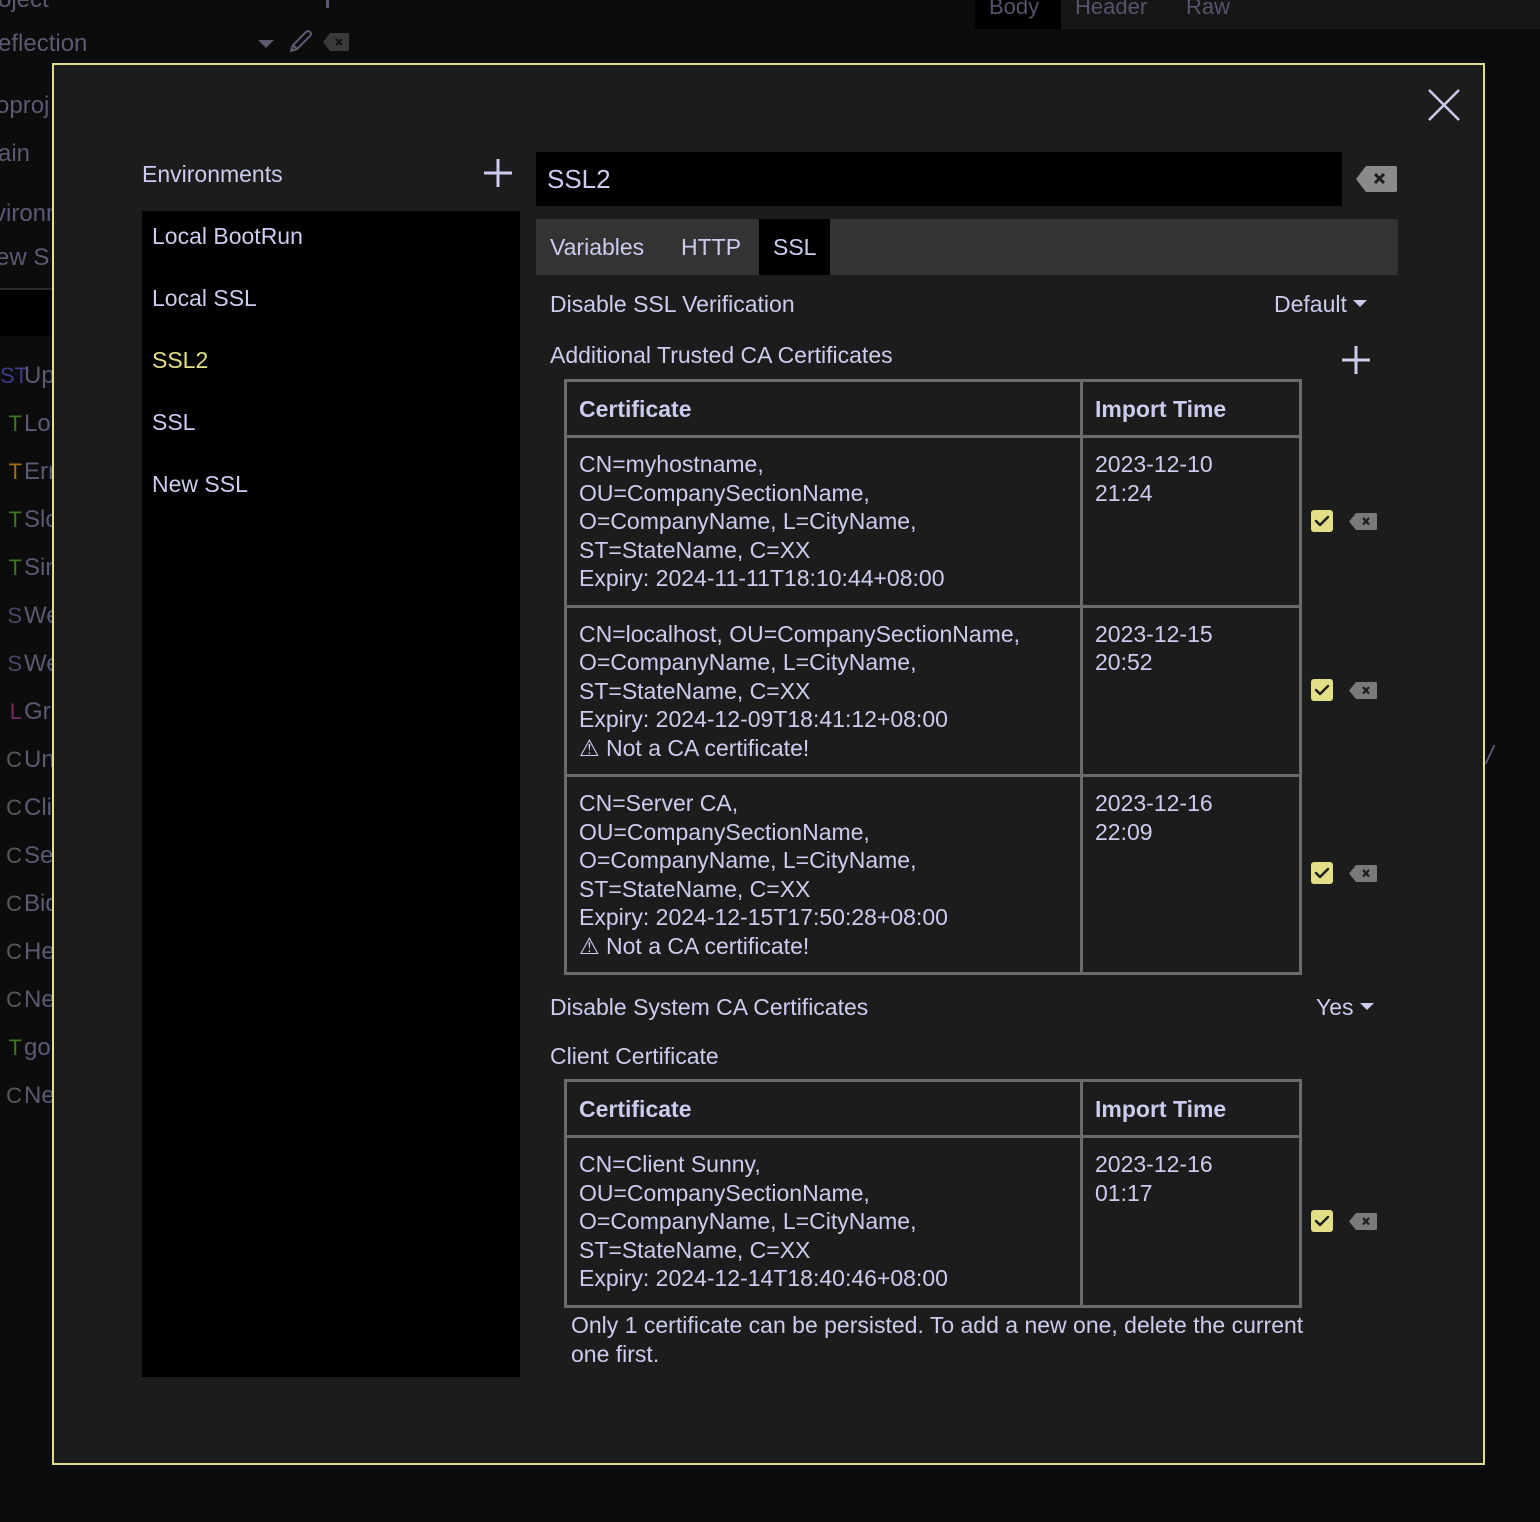 The width and height of the screenshot is (1540, 1522). What do you see at coordinates (29, 521) in the screenshot?
I see `bg-request-item: TSlo` at bounding box center [29, 521].